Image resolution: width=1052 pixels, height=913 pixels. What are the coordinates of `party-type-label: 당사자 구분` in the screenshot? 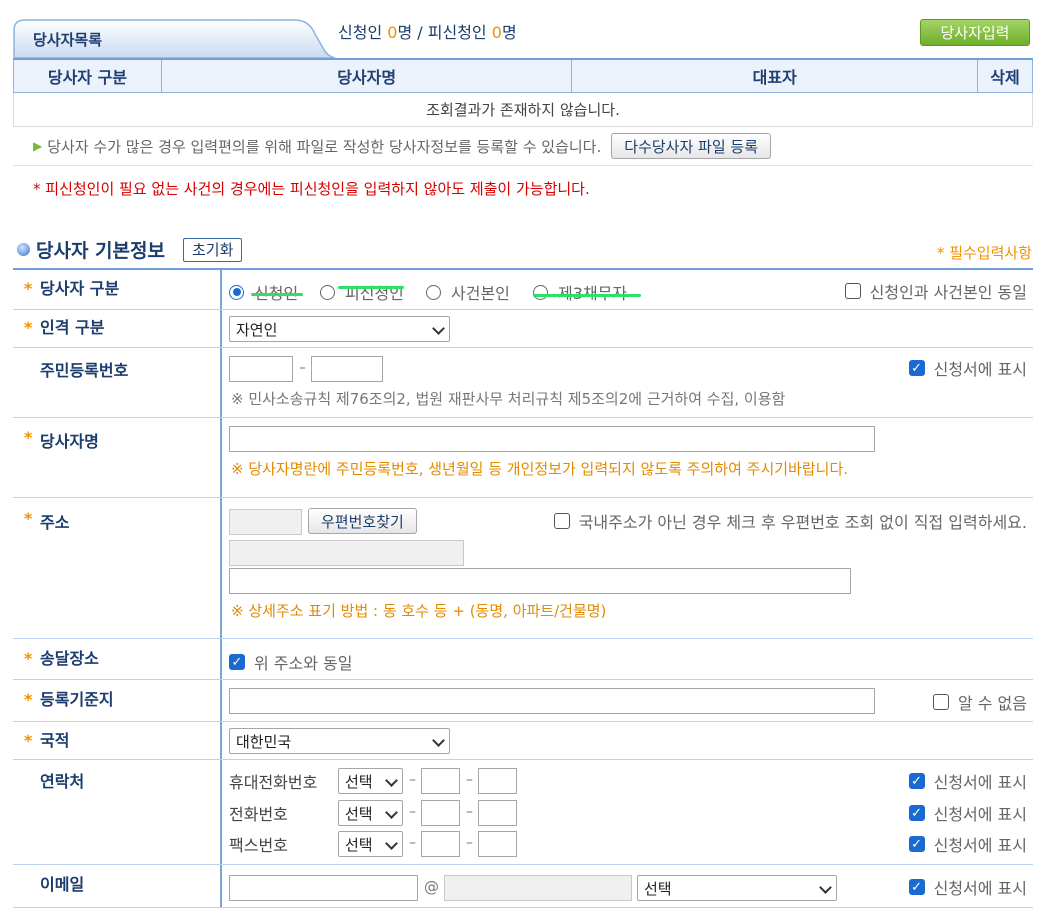 It's located at (80, 288).